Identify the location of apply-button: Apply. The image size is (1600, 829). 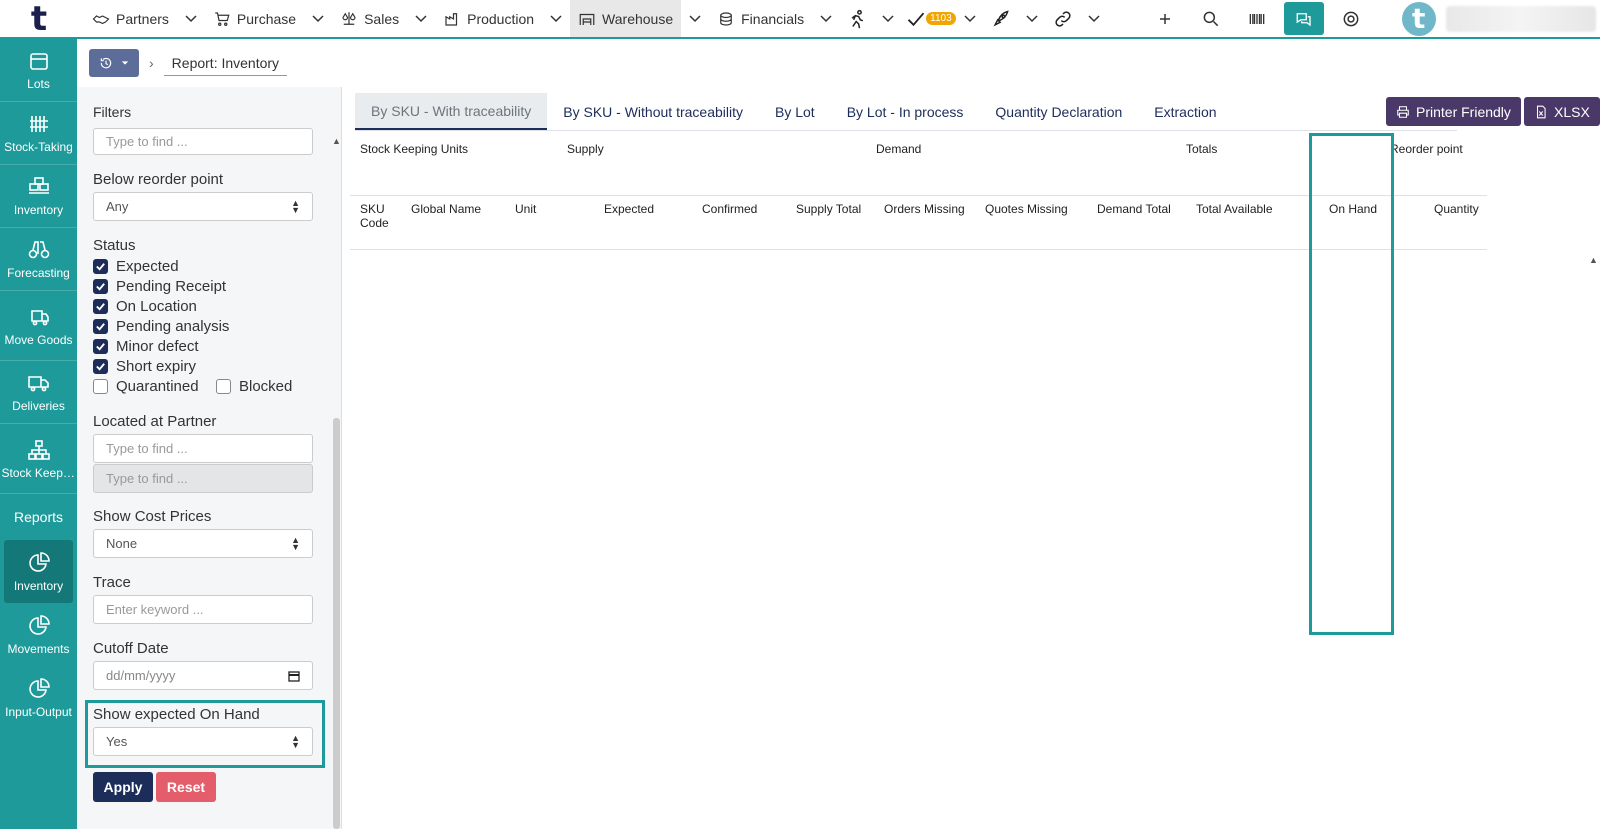
(123, 787).